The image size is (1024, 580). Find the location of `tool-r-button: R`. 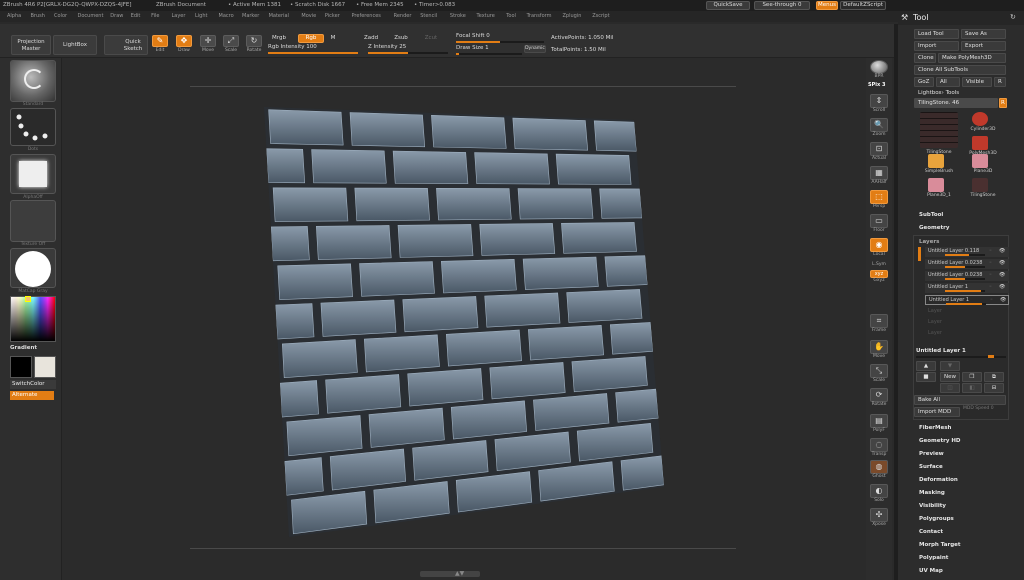

tool-r-button: R is located at coordinates (1003, 103).